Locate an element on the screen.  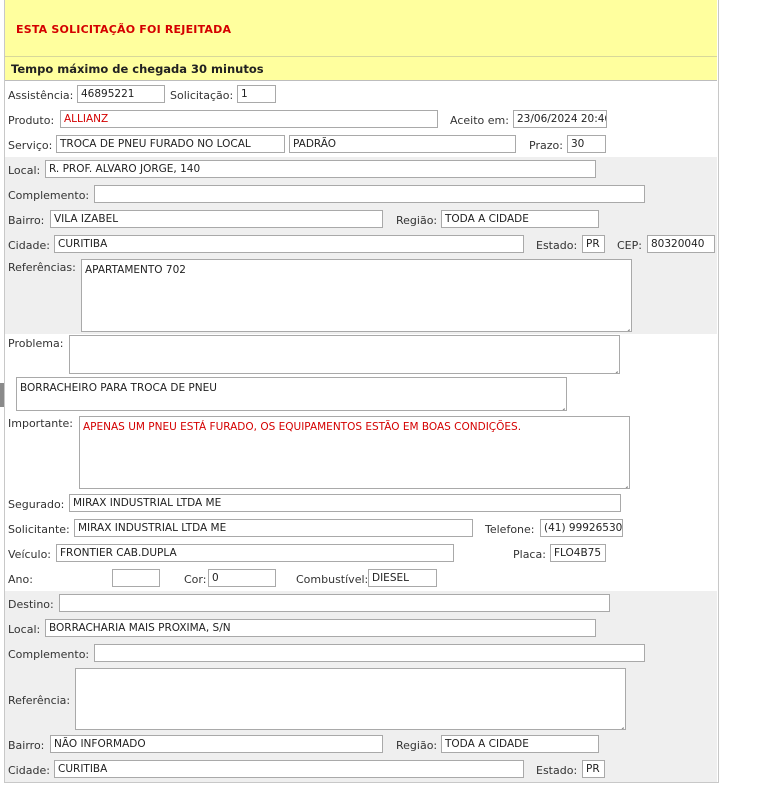
cidade-label: Cidade: is located at coordinates (29, 245).